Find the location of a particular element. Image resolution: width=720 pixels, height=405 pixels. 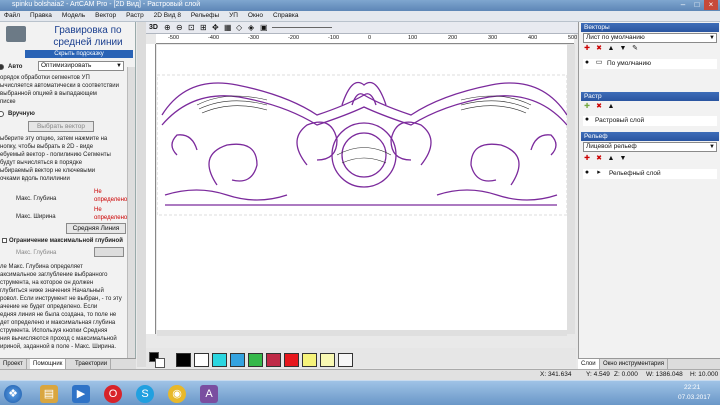

ruler-label: -200 is located at coordinates (294, 38).